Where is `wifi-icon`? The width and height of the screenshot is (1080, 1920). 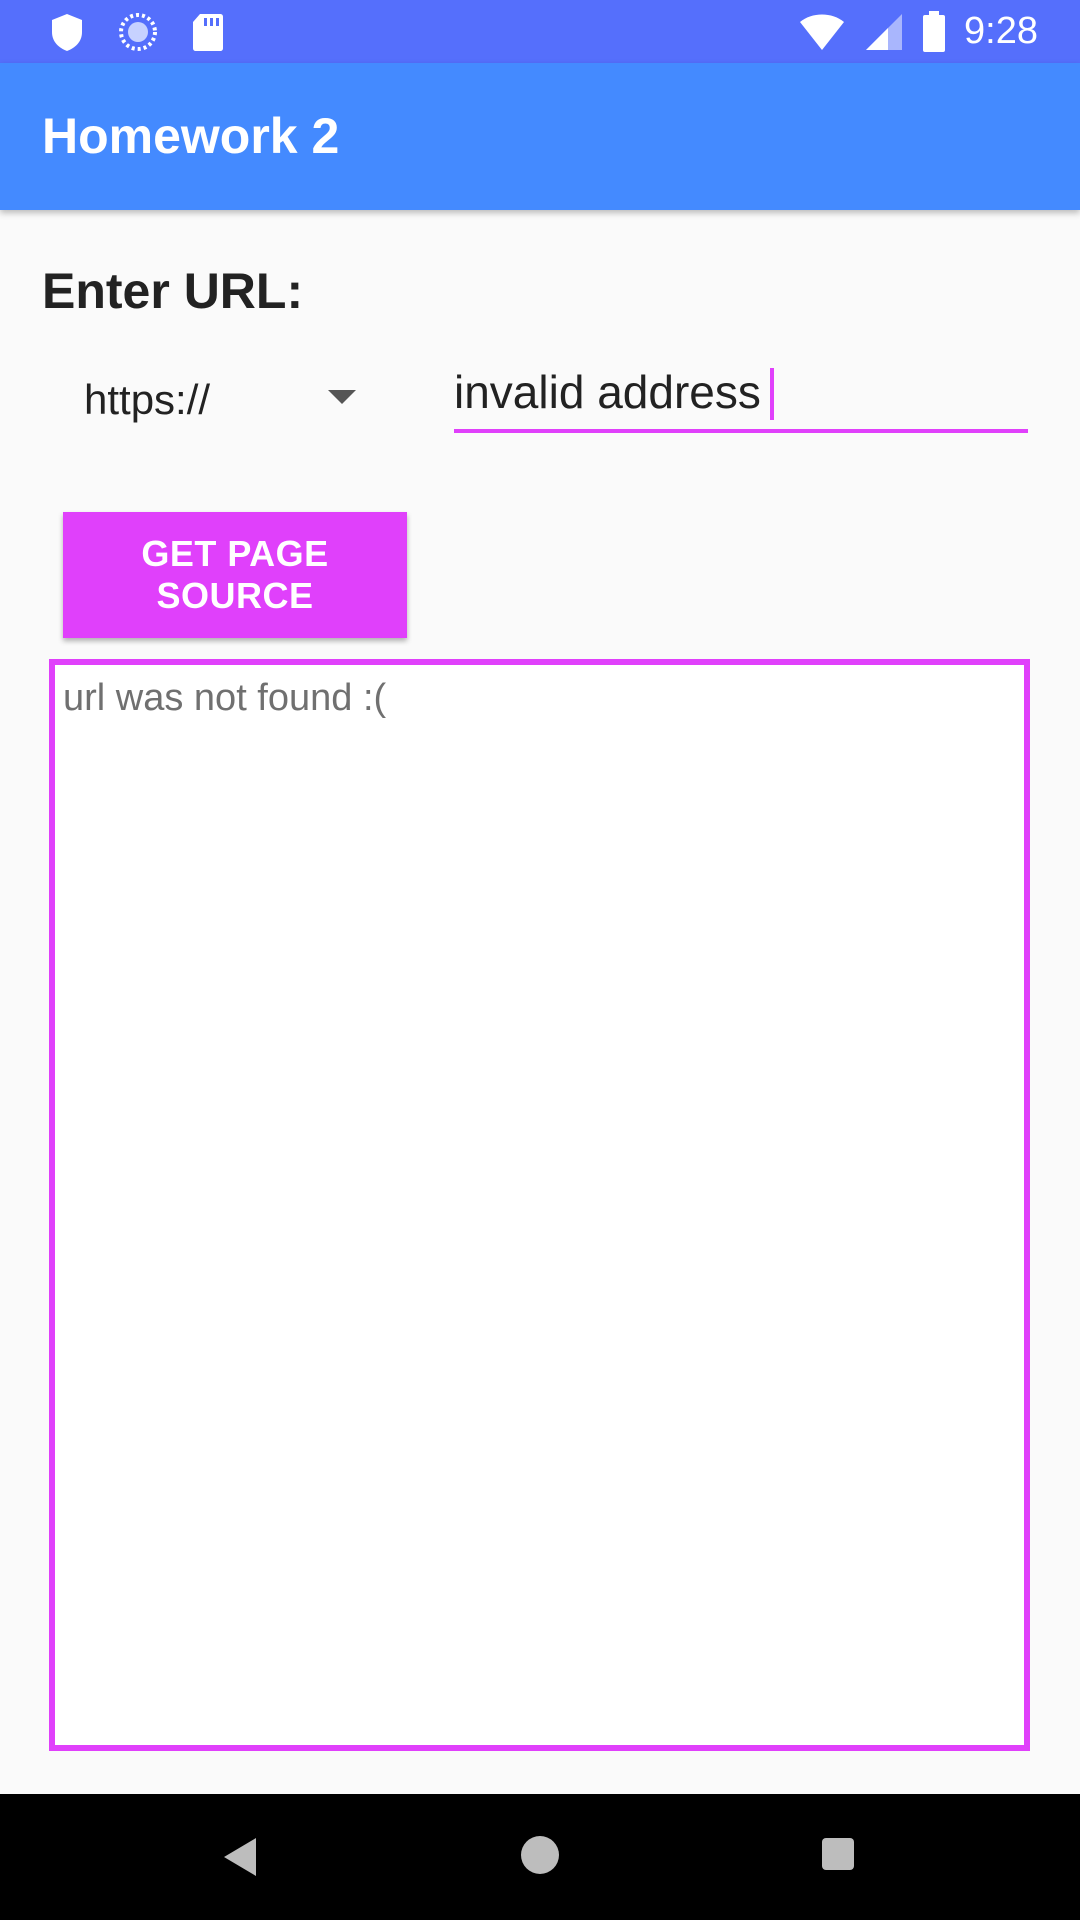
wifi-icon is located at coordinates (822, 32).